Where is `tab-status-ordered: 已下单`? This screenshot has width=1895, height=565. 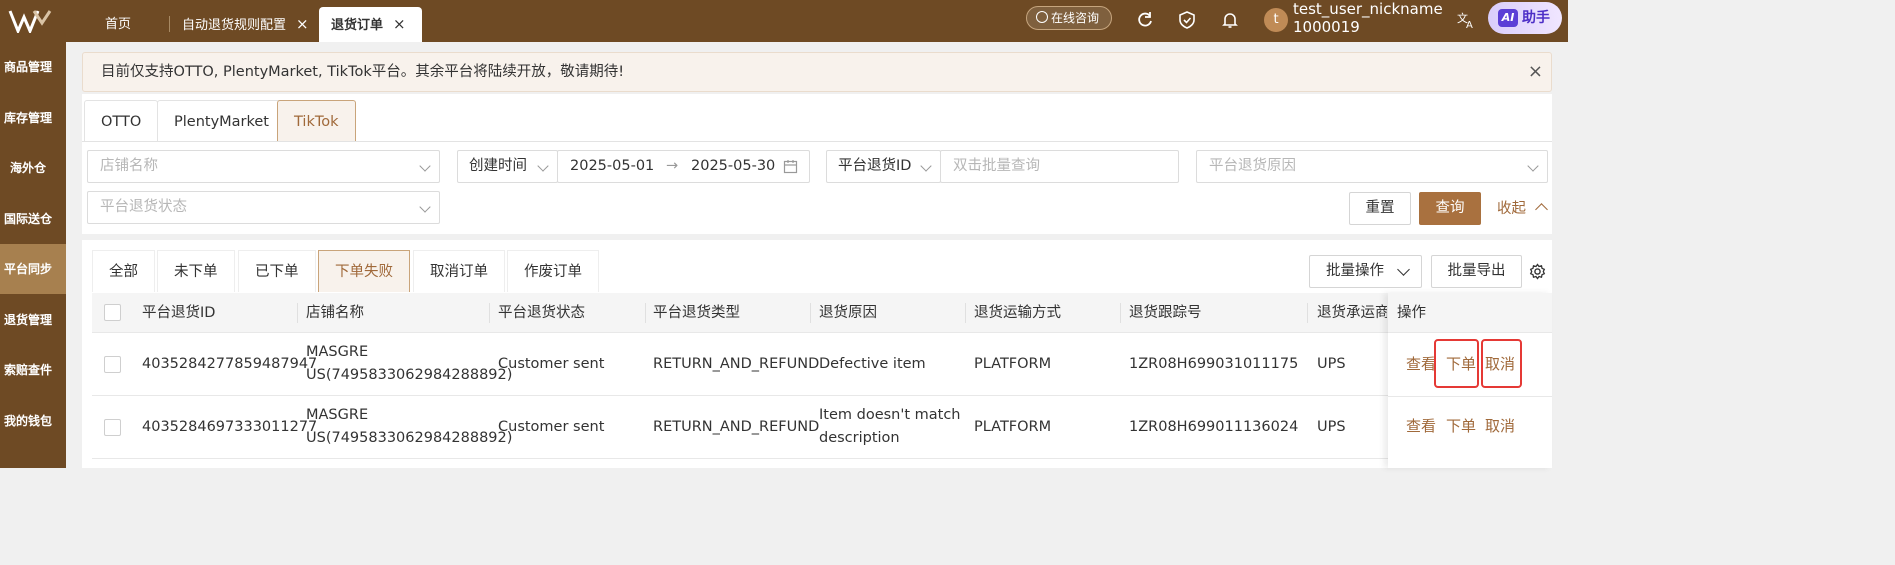 tab-status-ordered: 已下单 is located at coordinates (277, 271).